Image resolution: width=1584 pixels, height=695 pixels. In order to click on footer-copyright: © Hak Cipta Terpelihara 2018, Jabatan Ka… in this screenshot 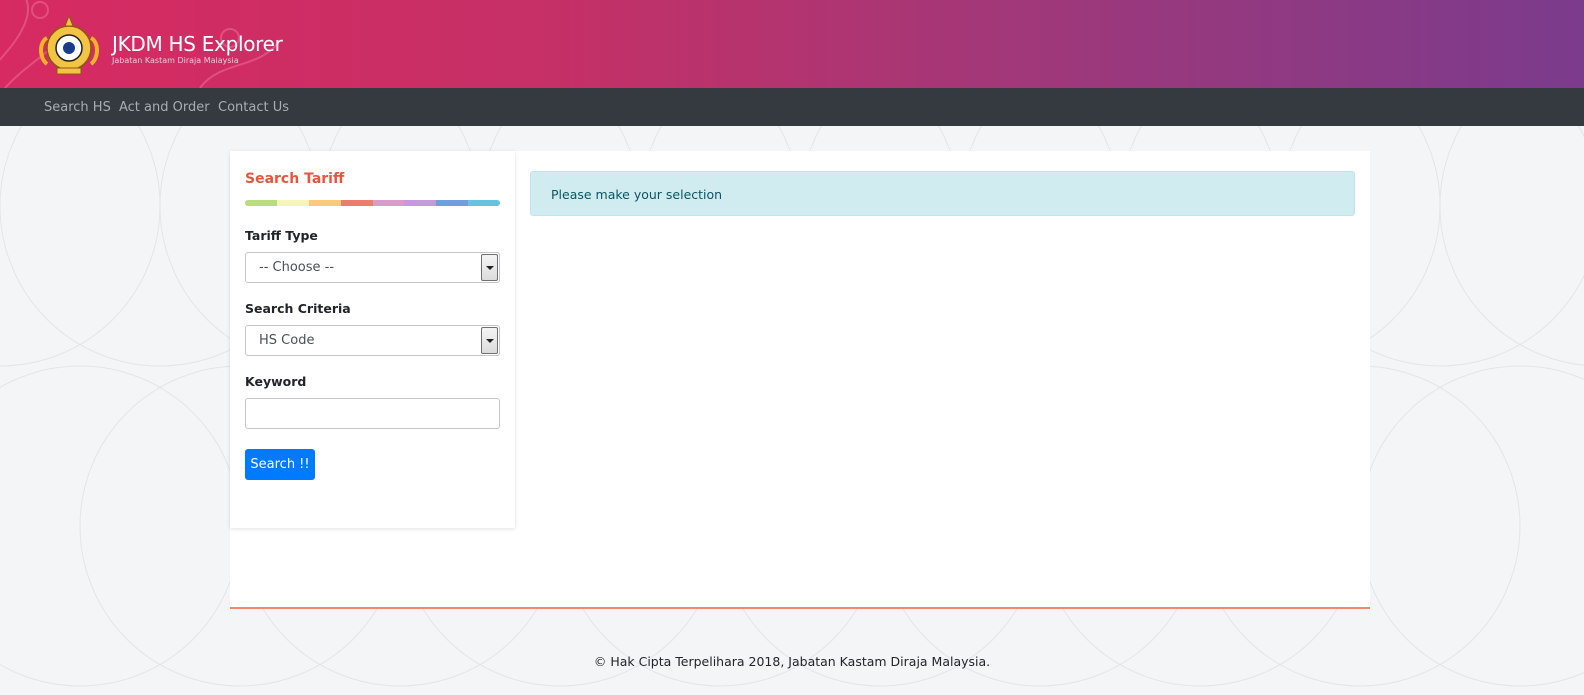, I will do `click(792, 661)`.